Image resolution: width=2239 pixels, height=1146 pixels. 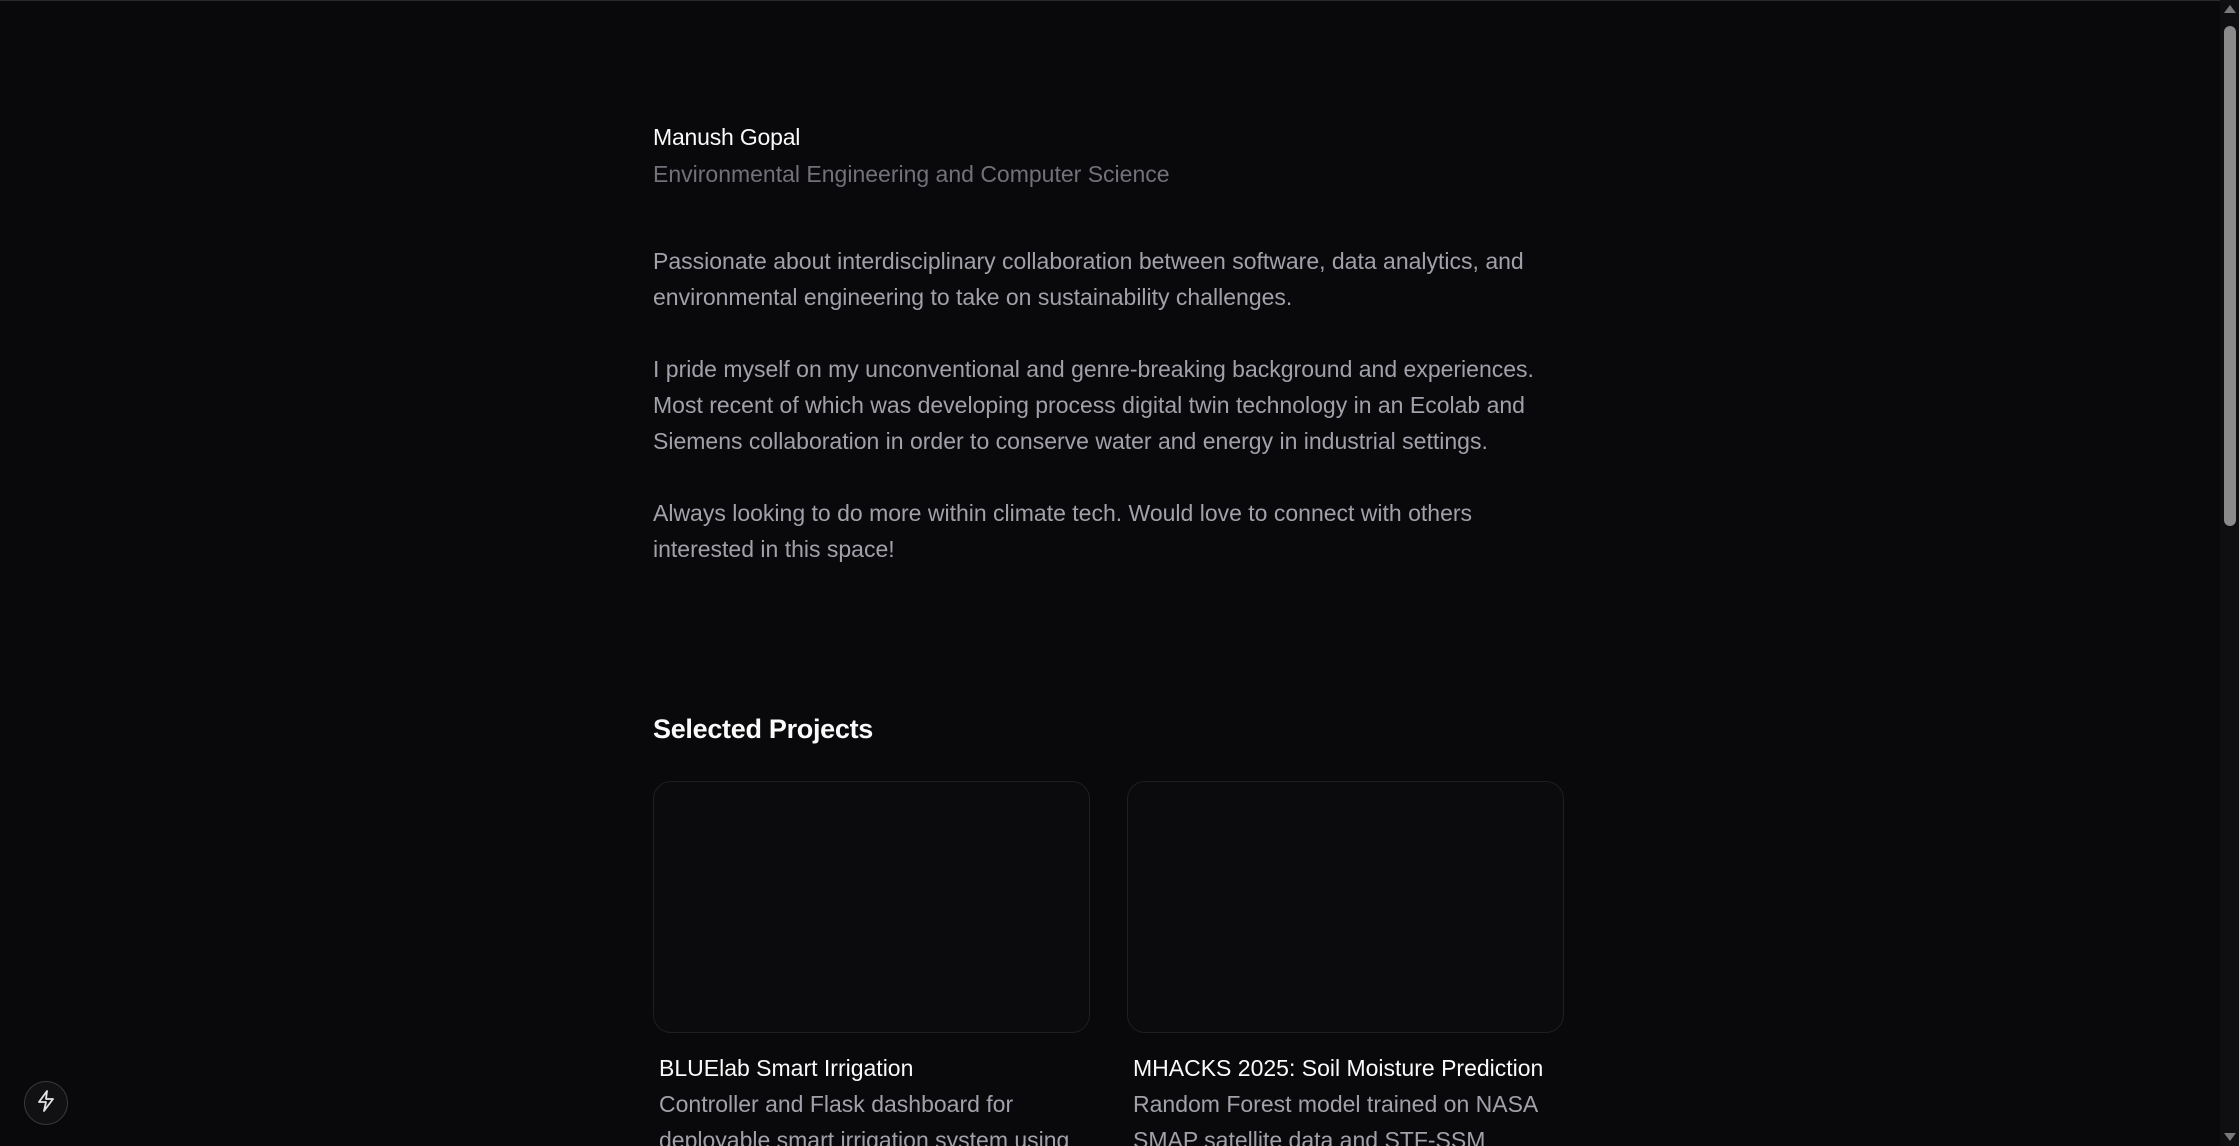 What do you see at coordinates (1345, 1068) in the screenshot?
I see `project-title: MHACKS 2025: Soil Moisture Prediction` at bounding box center [1345, 1068].